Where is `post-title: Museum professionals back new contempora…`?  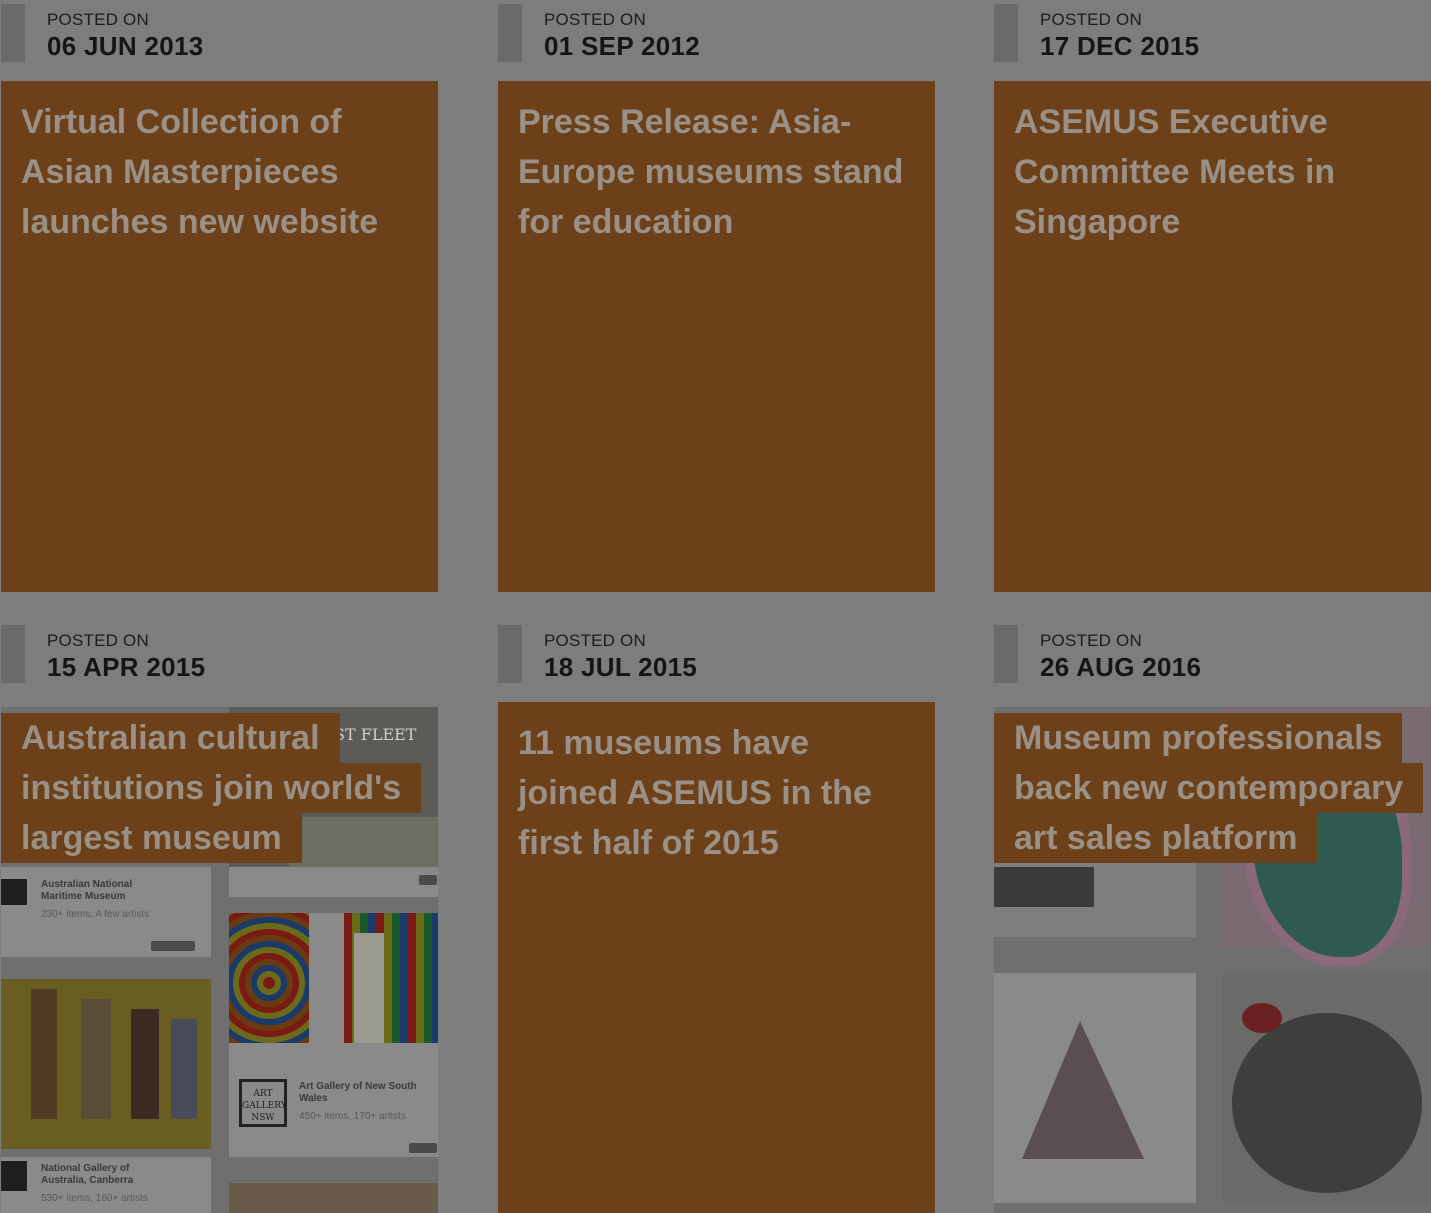 post-title: Museum professionals back new contempora… is located at coordinates (1209, 788).